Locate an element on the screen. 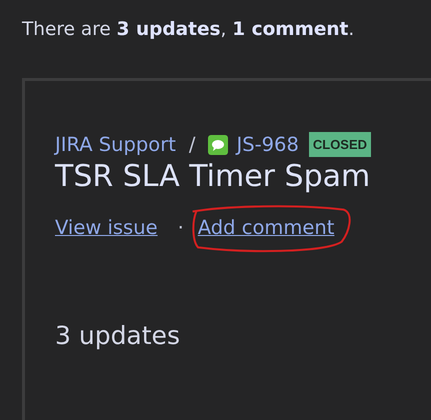  updates-heading: 3 updates is located at coordinates (118, 335).